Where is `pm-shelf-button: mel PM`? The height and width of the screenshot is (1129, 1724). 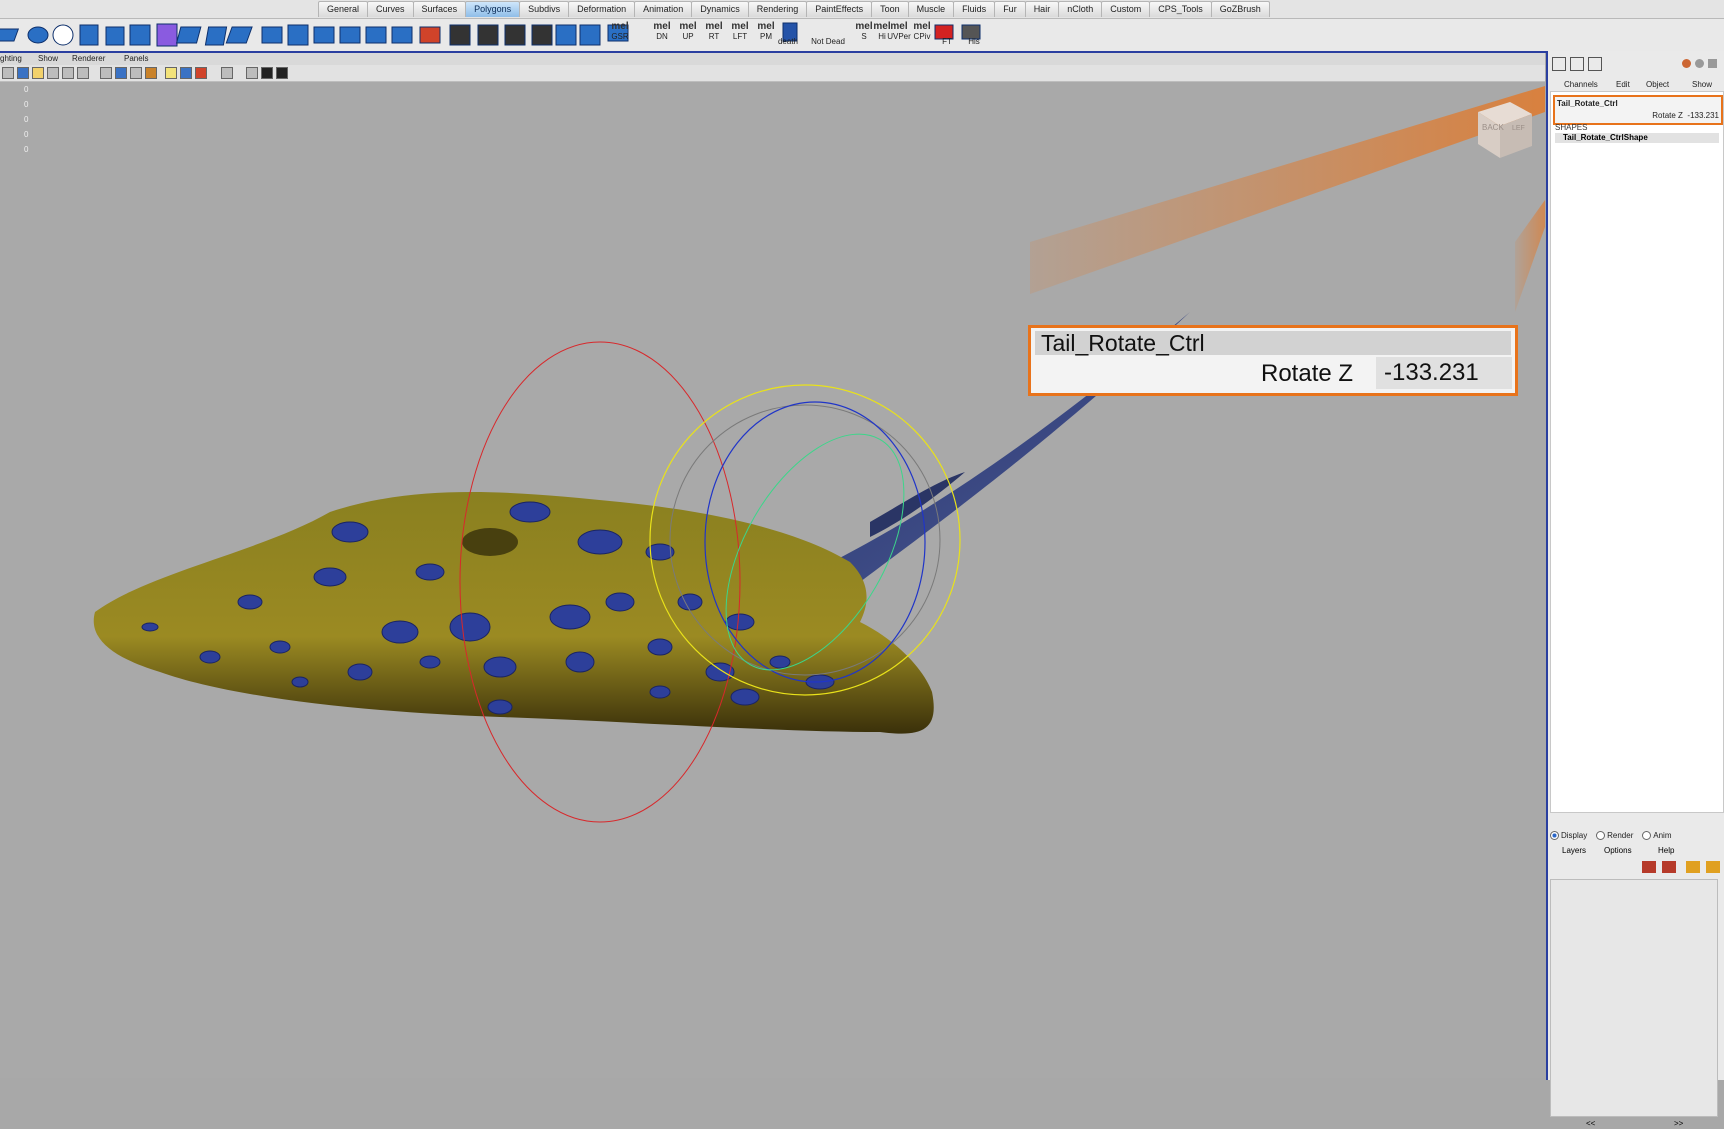
pm-shelf-button: mel PM is located at coordinates (766, 31).